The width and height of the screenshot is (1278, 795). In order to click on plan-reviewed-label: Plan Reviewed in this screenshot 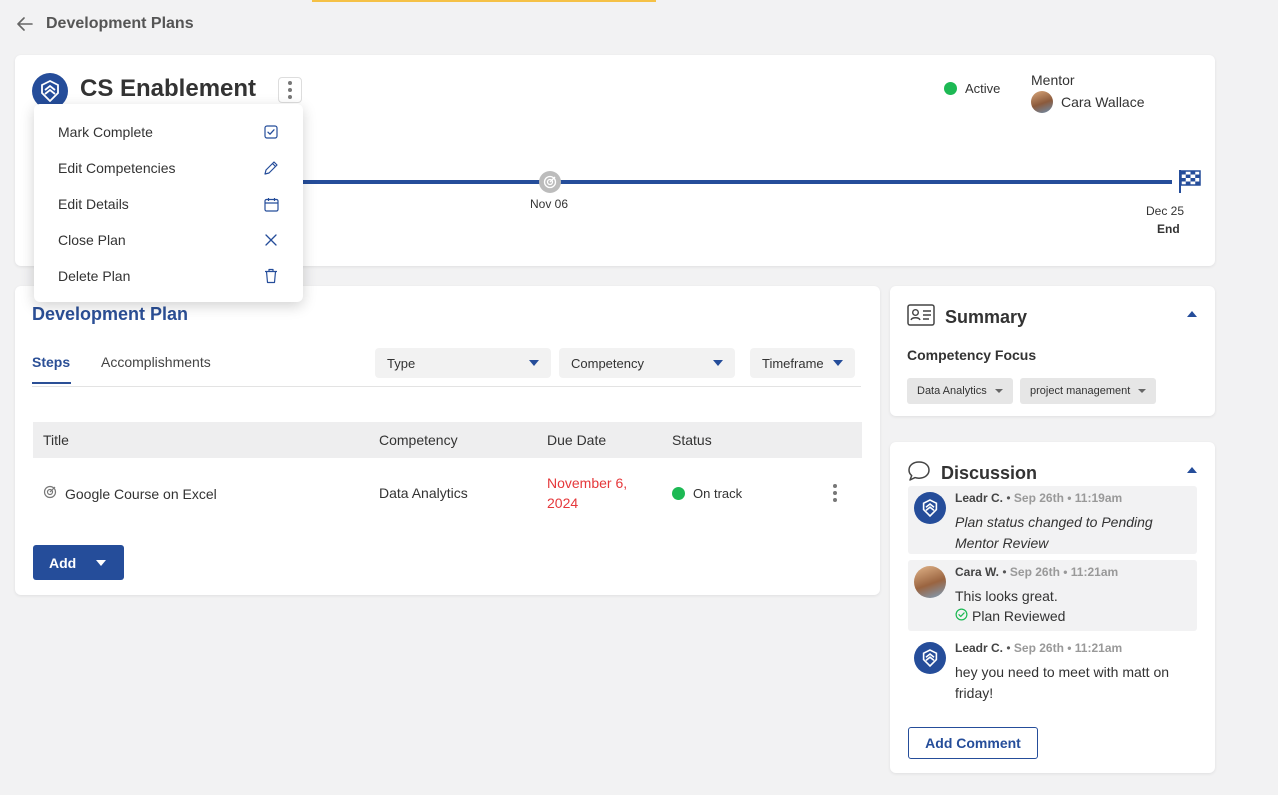, I will do `click(1019, 616)`.